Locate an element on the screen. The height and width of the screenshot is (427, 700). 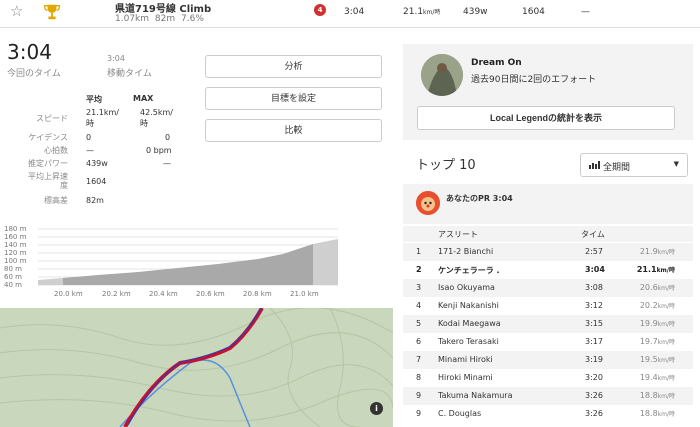
local-legend-name: Dream On is located at coordinates (496, 63).